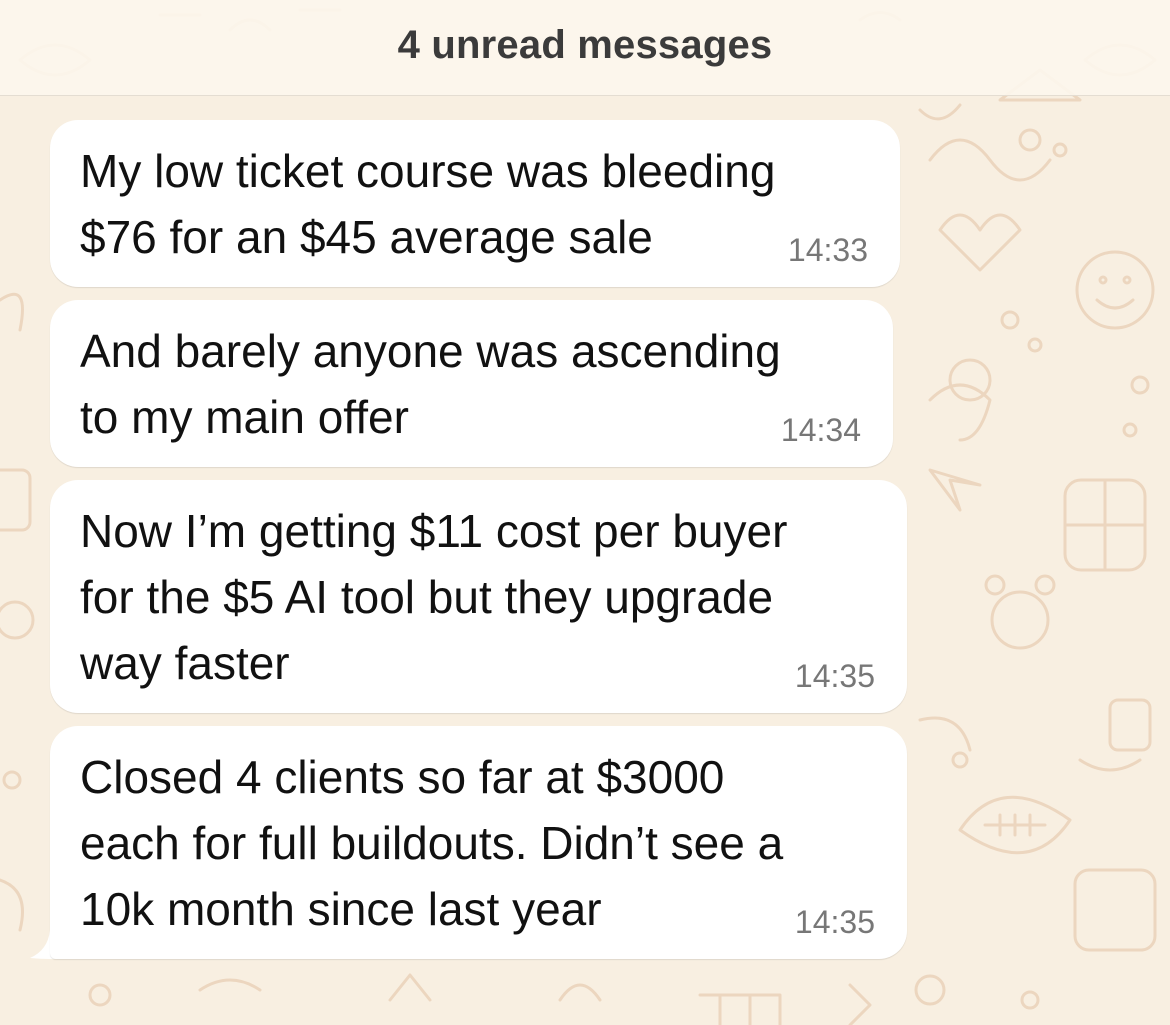 This screenshot has width=1170, height=1025. Describe the element at coordinates (1115, 290) in the screenshot. I see `smiley-doodle-icon` at that location.